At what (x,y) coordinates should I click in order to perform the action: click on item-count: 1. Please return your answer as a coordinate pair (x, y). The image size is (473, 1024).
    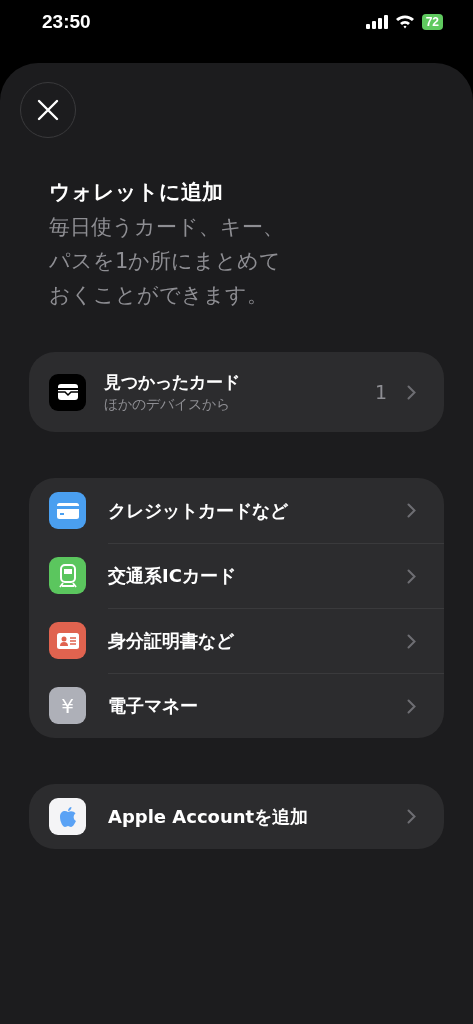
    Looking at the image, I should click on (380, 392).